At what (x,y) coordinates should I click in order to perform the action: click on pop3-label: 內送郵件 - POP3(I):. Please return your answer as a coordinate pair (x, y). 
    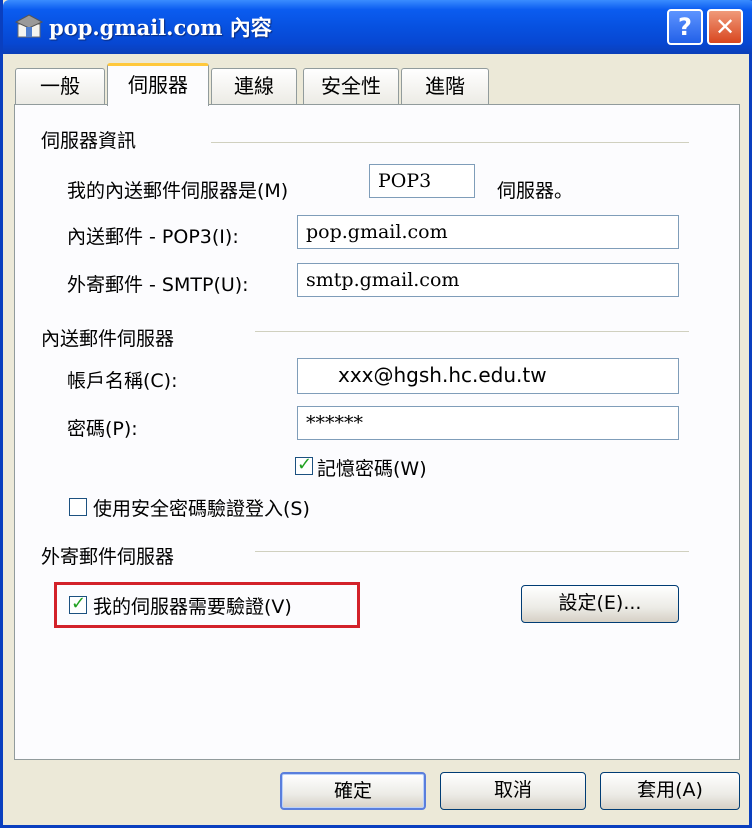
    Looking at the image, I should click on (153, 237).